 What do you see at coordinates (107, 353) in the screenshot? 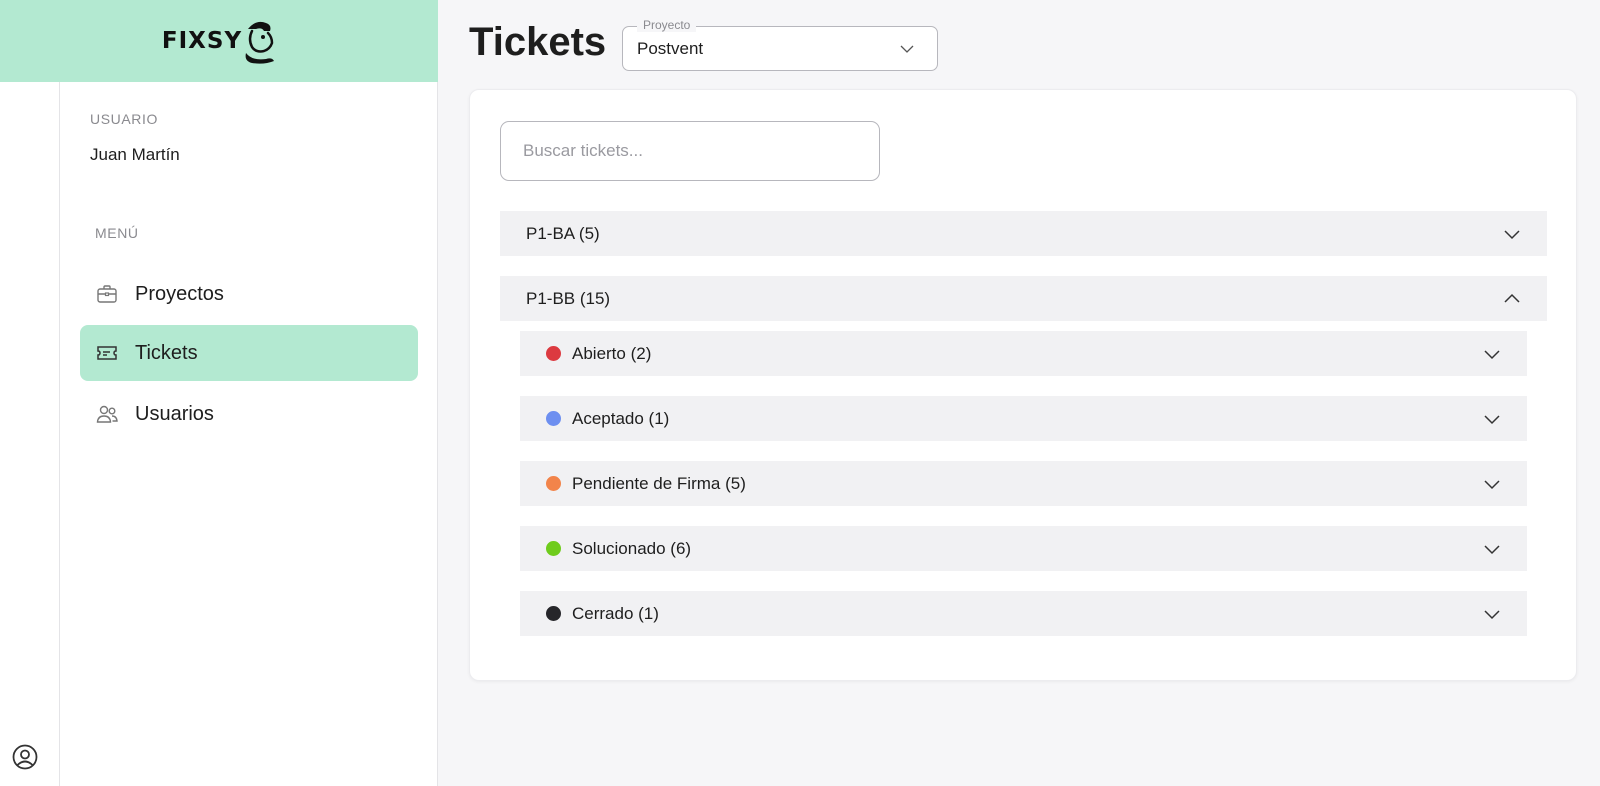
I see `ticket-icon` at bounding box center [107, 353].